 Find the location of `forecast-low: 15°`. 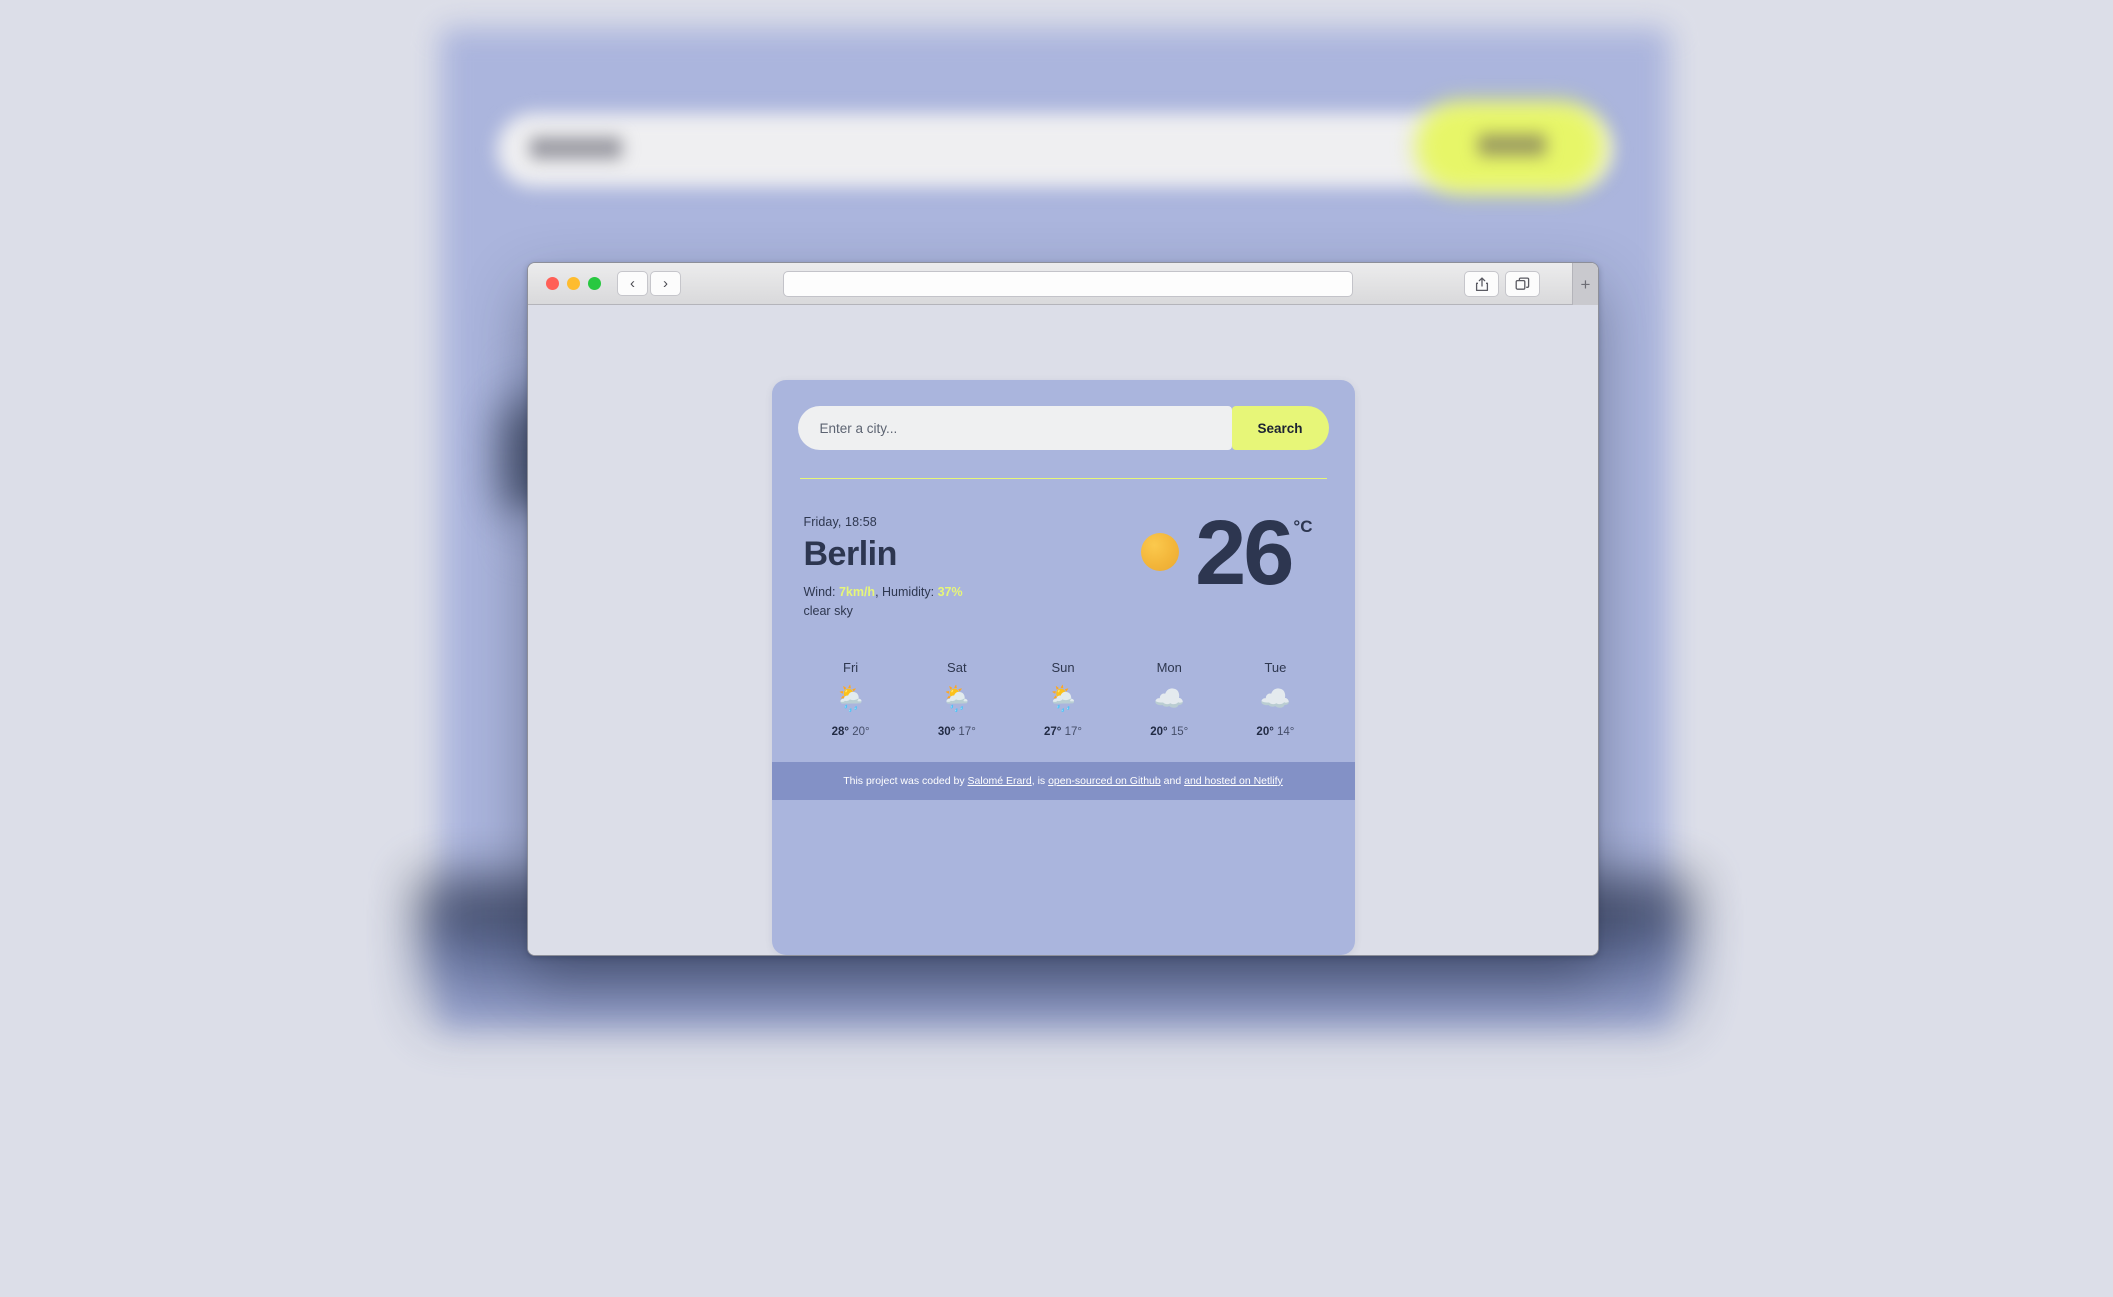

forecast-low: 15° is located at coordinates (1179, 731).